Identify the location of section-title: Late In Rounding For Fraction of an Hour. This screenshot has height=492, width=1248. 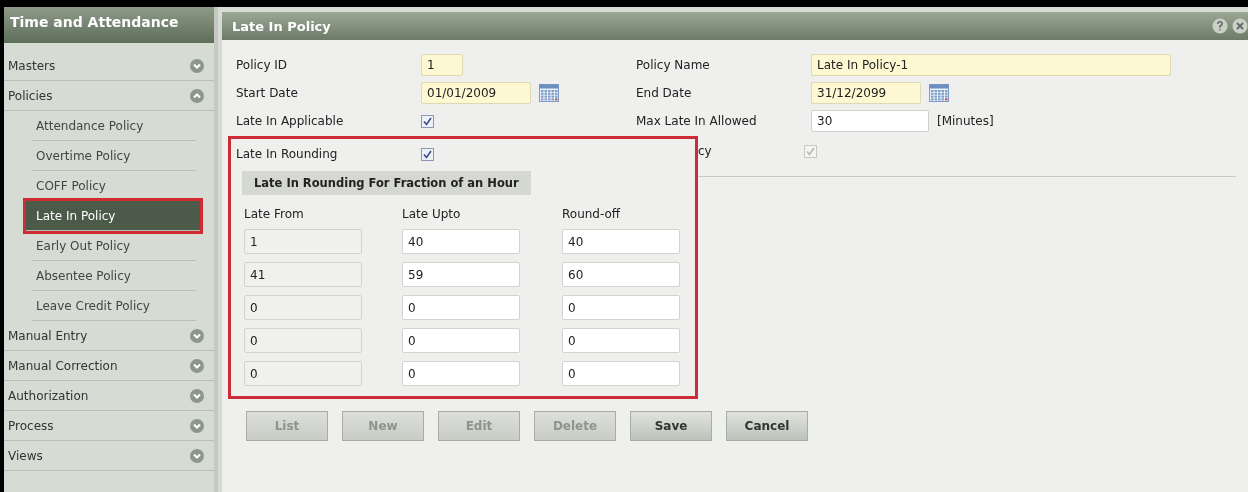
(386, 183).